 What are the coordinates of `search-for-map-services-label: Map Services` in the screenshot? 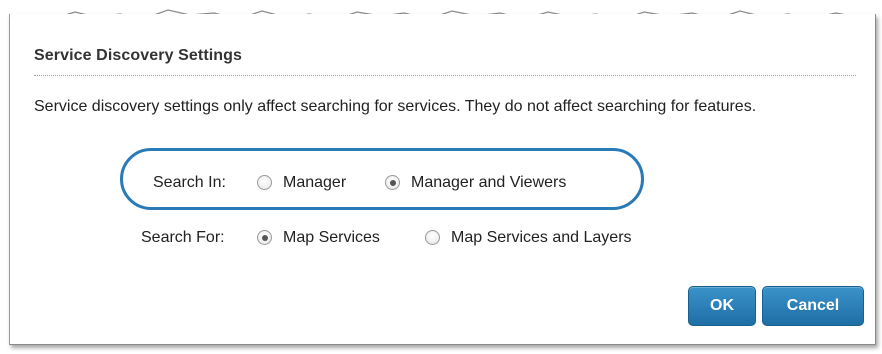 It's located at (331, 238).